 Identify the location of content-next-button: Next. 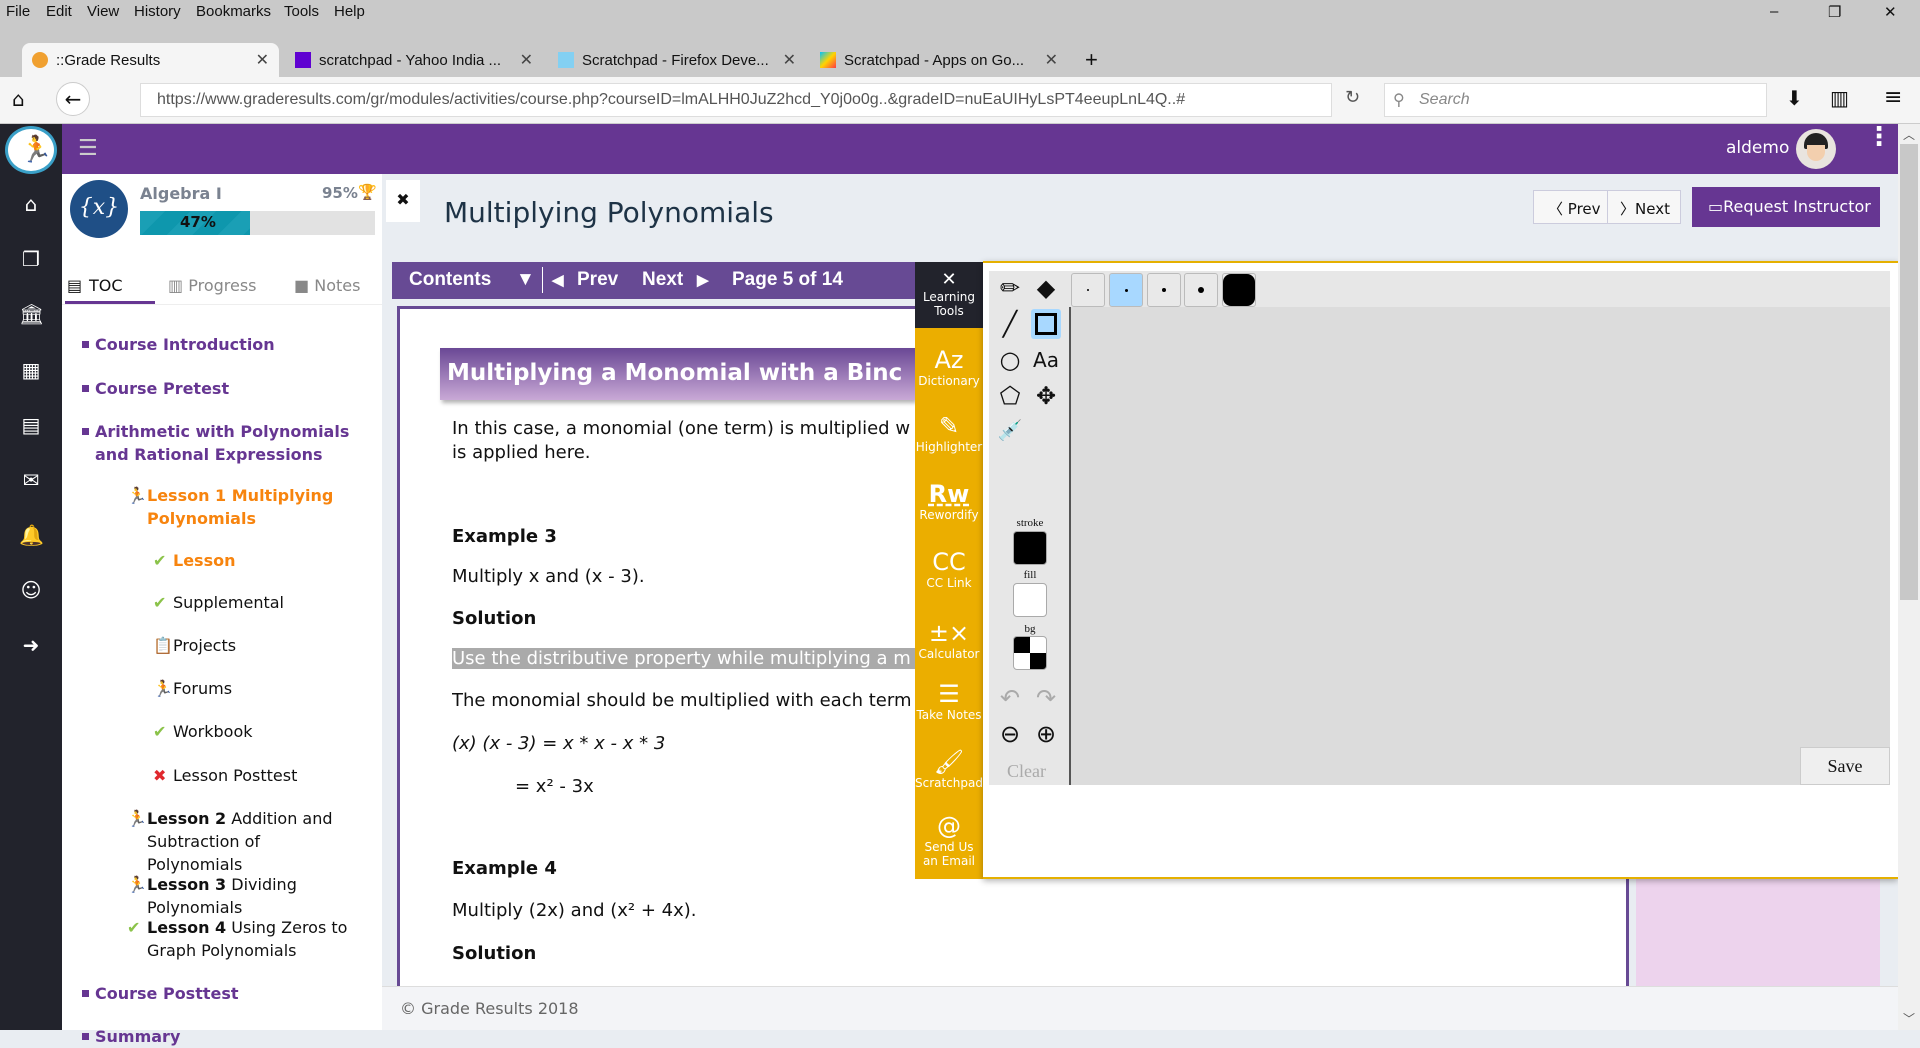
(662, 280).